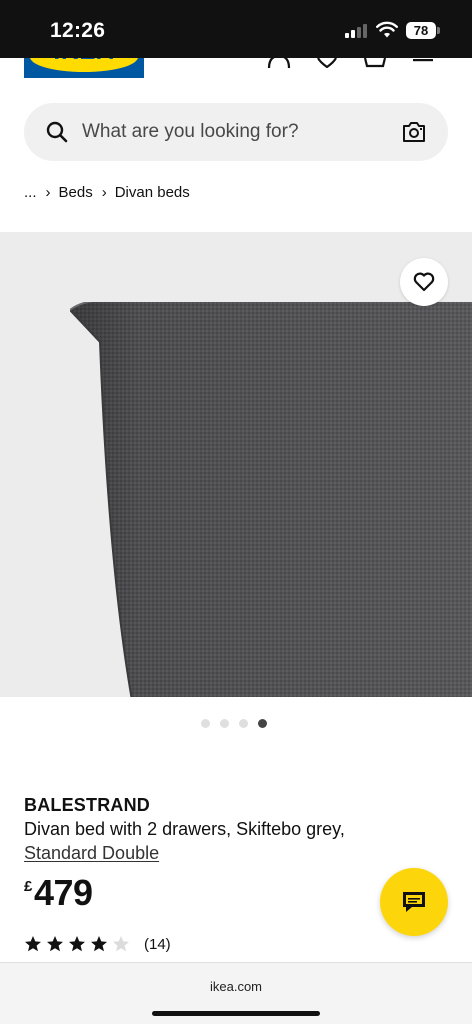 This screenshot has height=1024, width=472. Describe the element at coordinates (438, 30) in the screenshot. I see `battery-cap` at that location.